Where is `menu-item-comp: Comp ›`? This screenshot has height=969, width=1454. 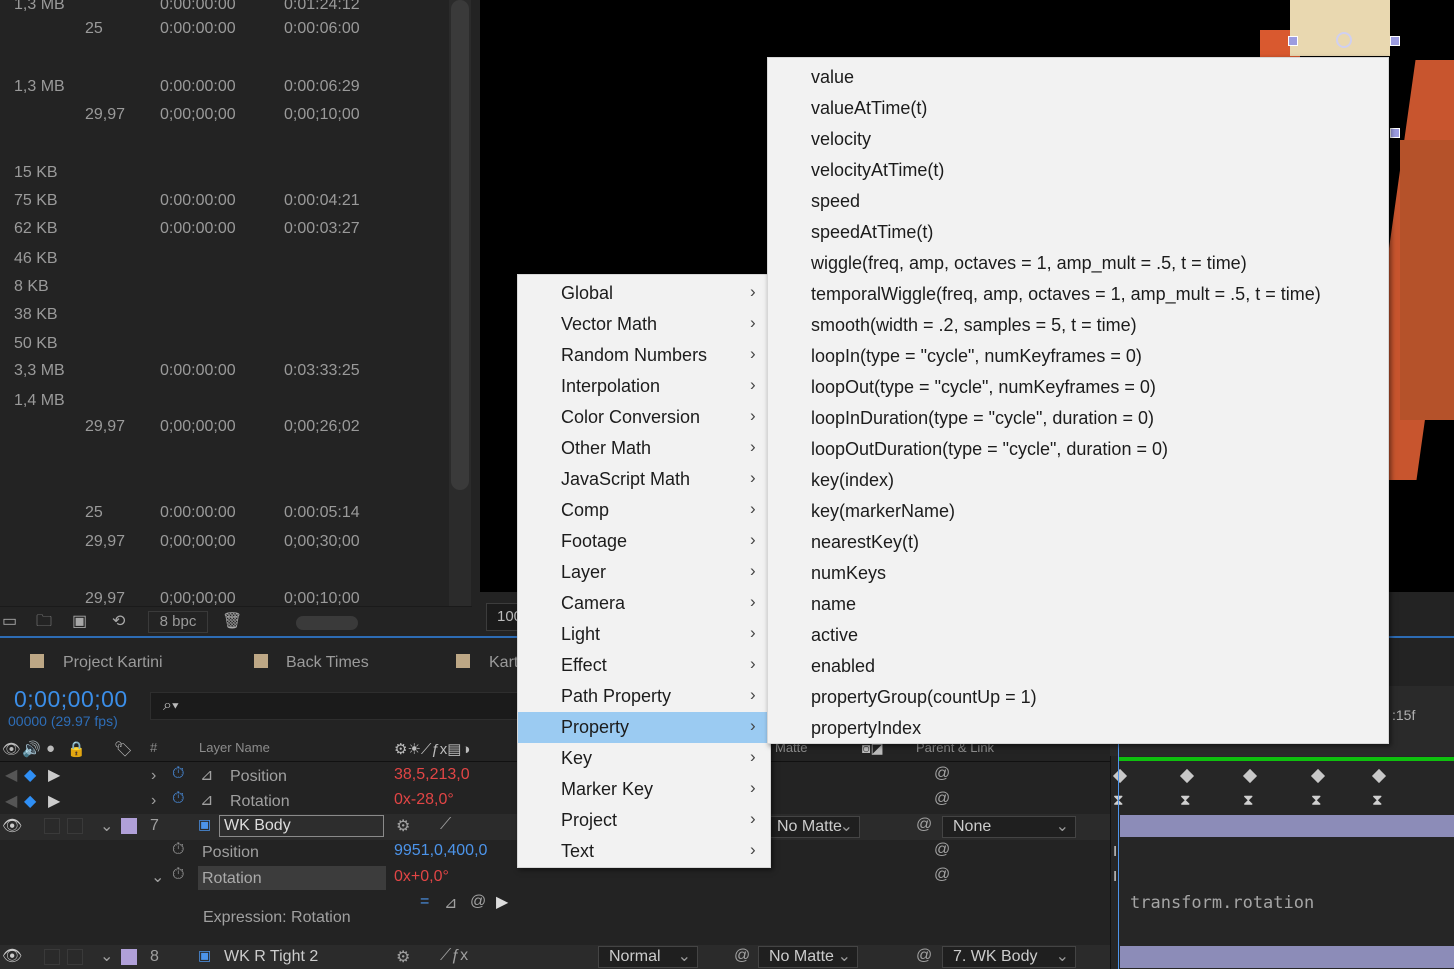 menu-item-comp: Comp › is located at coordinates (644, 510).